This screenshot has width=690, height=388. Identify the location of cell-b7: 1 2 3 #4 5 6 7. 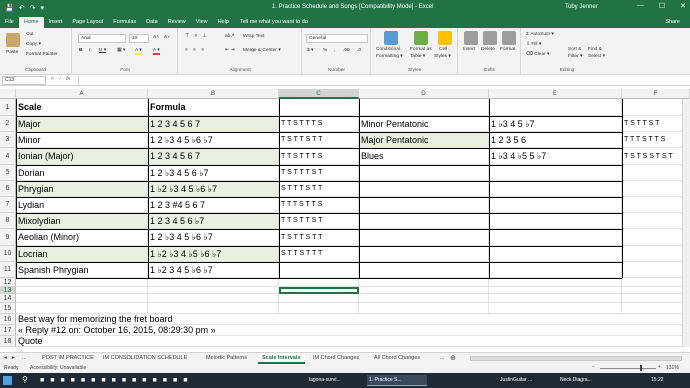
(213, 205).